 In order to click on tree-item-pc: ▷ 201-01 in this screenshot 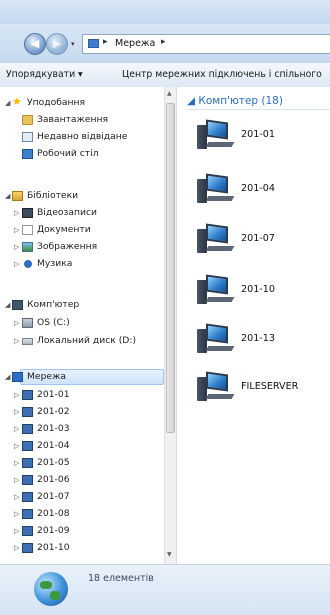, I will do `click(82, 395)`.